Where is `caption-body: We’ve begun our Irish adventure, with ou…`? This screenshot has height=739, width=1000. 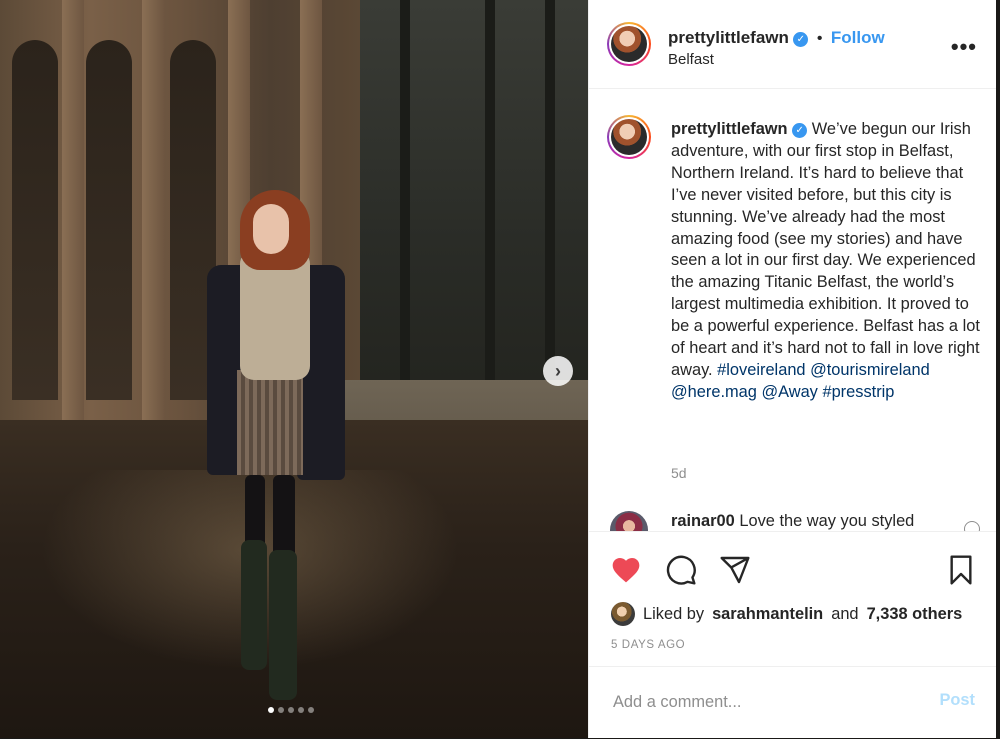 caption-body: We’ve begun our Irish adventure, with ou… is located at coordinates (825, 249).